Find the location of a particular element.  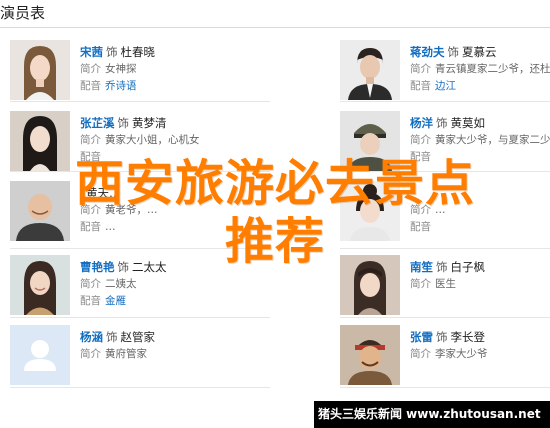

role-name: 黄莫如 is located at coordinates (468, 123).